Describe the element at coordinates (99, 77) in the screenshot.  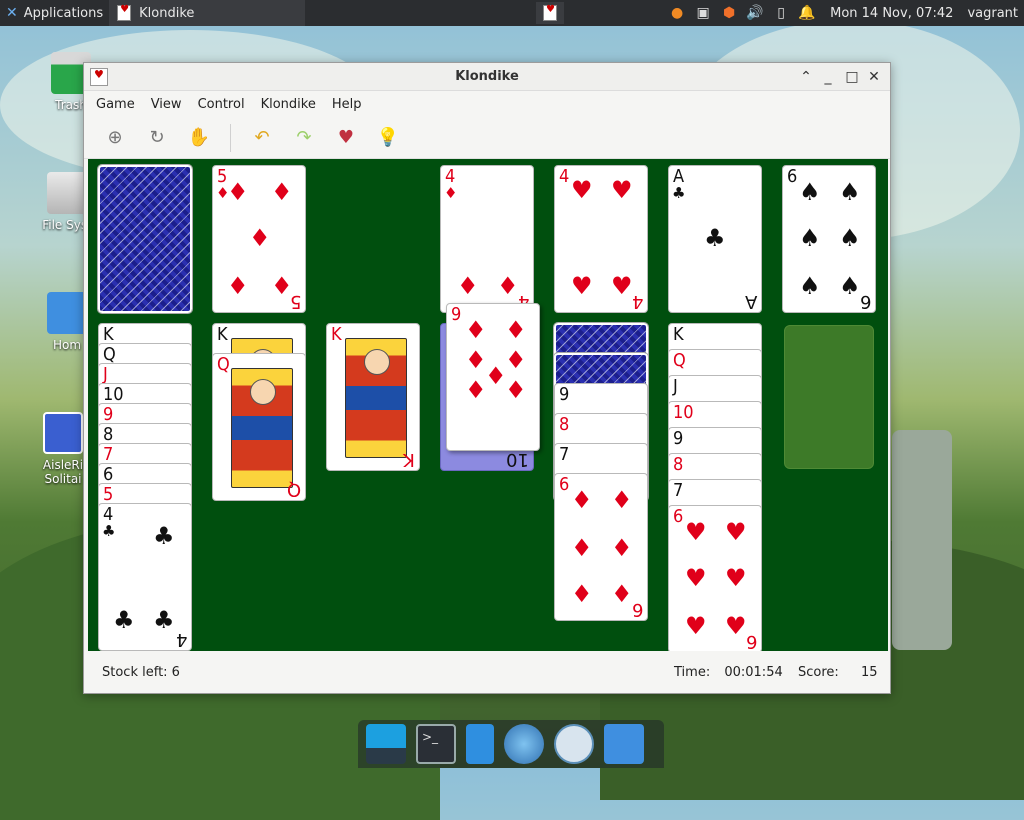
I see `window-app-icon` at that location.